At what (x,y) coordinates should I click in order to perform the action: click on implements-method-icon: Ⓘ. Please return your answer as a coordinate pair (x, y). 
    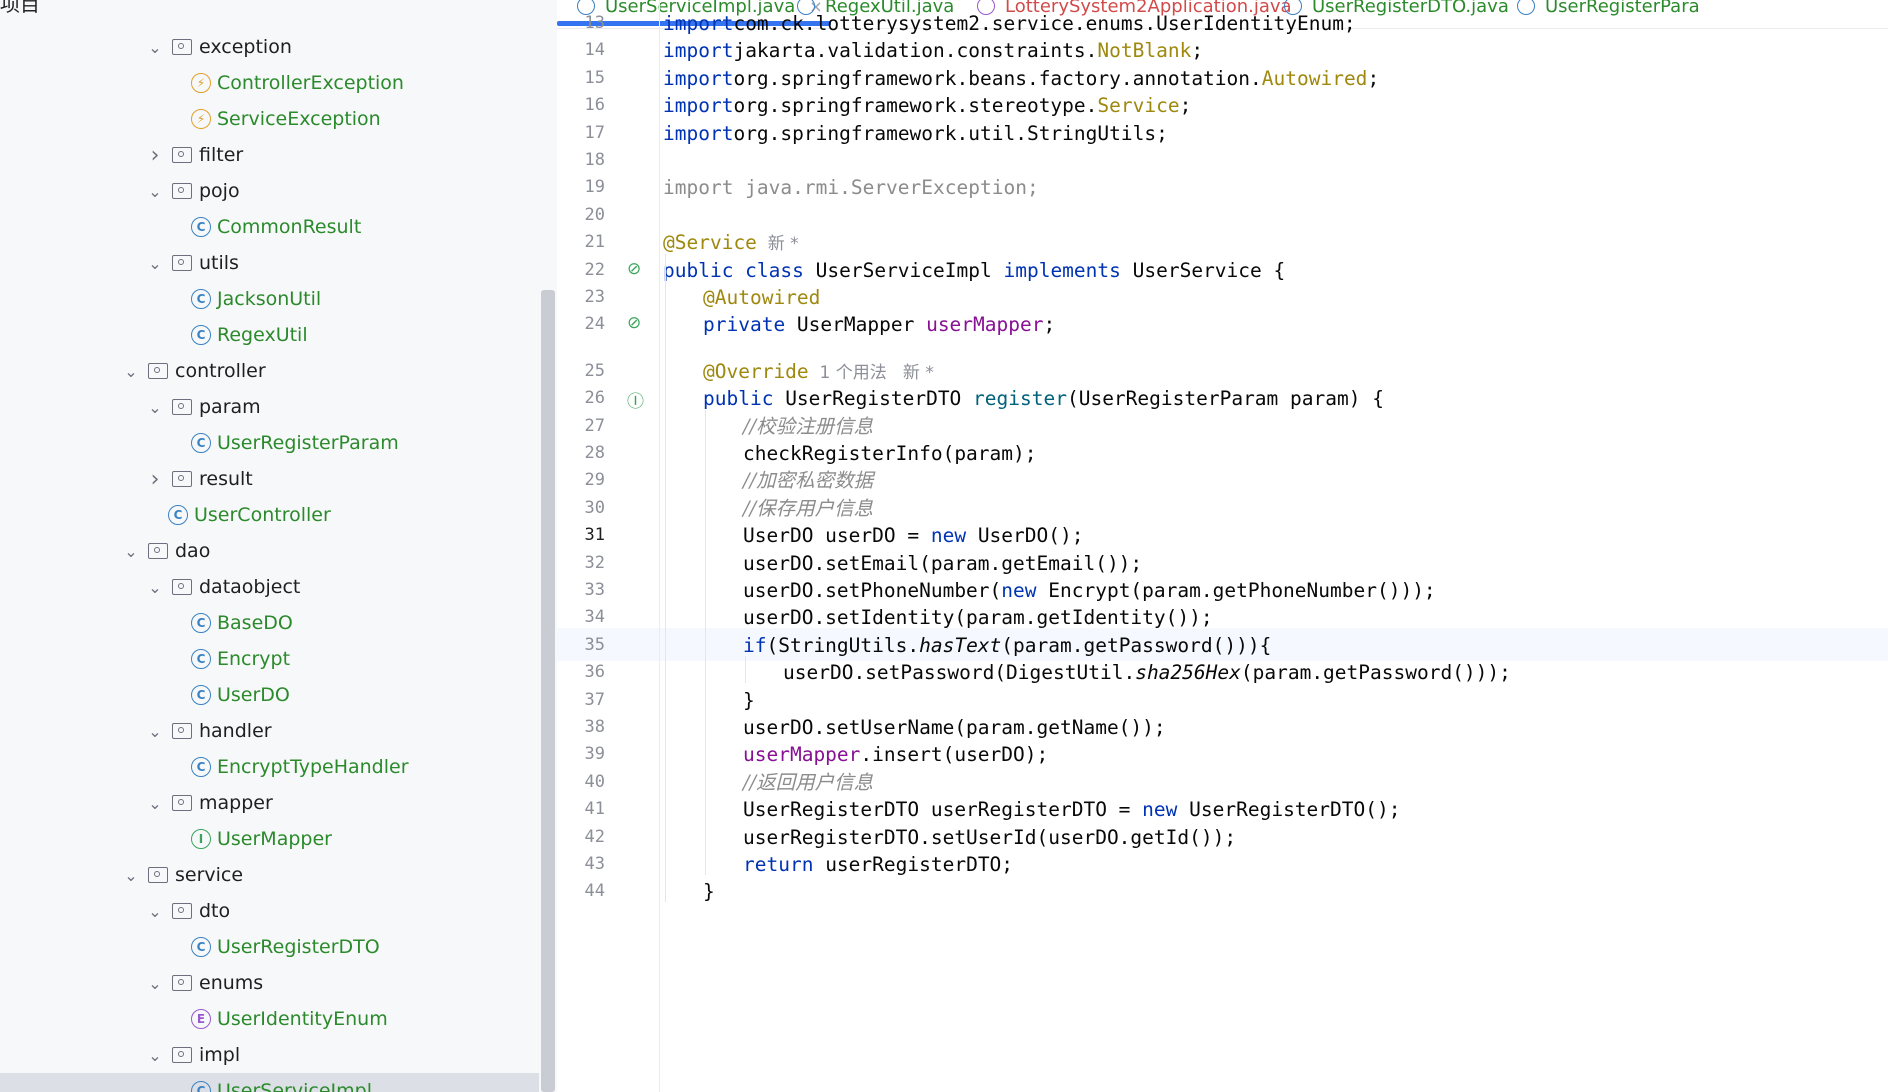
    Looking at the image, I should click on (635, 399).